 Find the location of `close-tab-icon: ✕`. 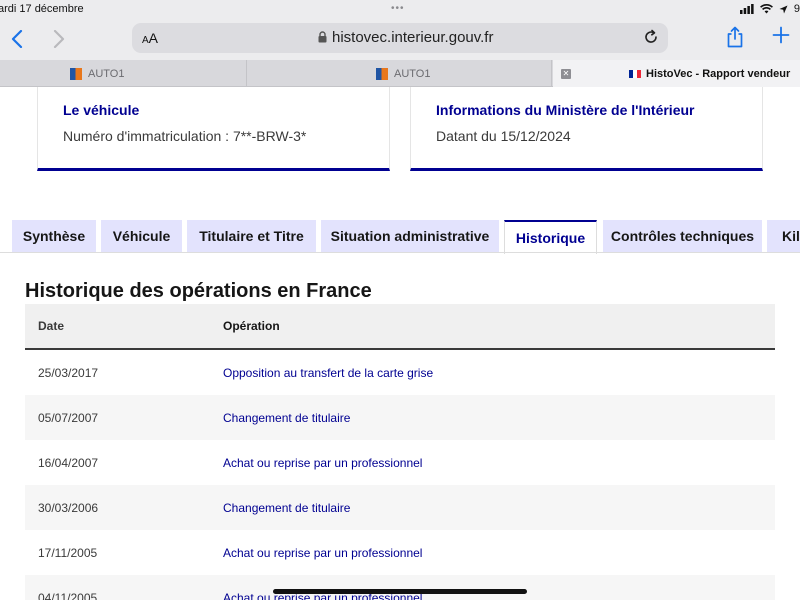

close-tab-icon: ✕ is located at coordinates (566, 73).